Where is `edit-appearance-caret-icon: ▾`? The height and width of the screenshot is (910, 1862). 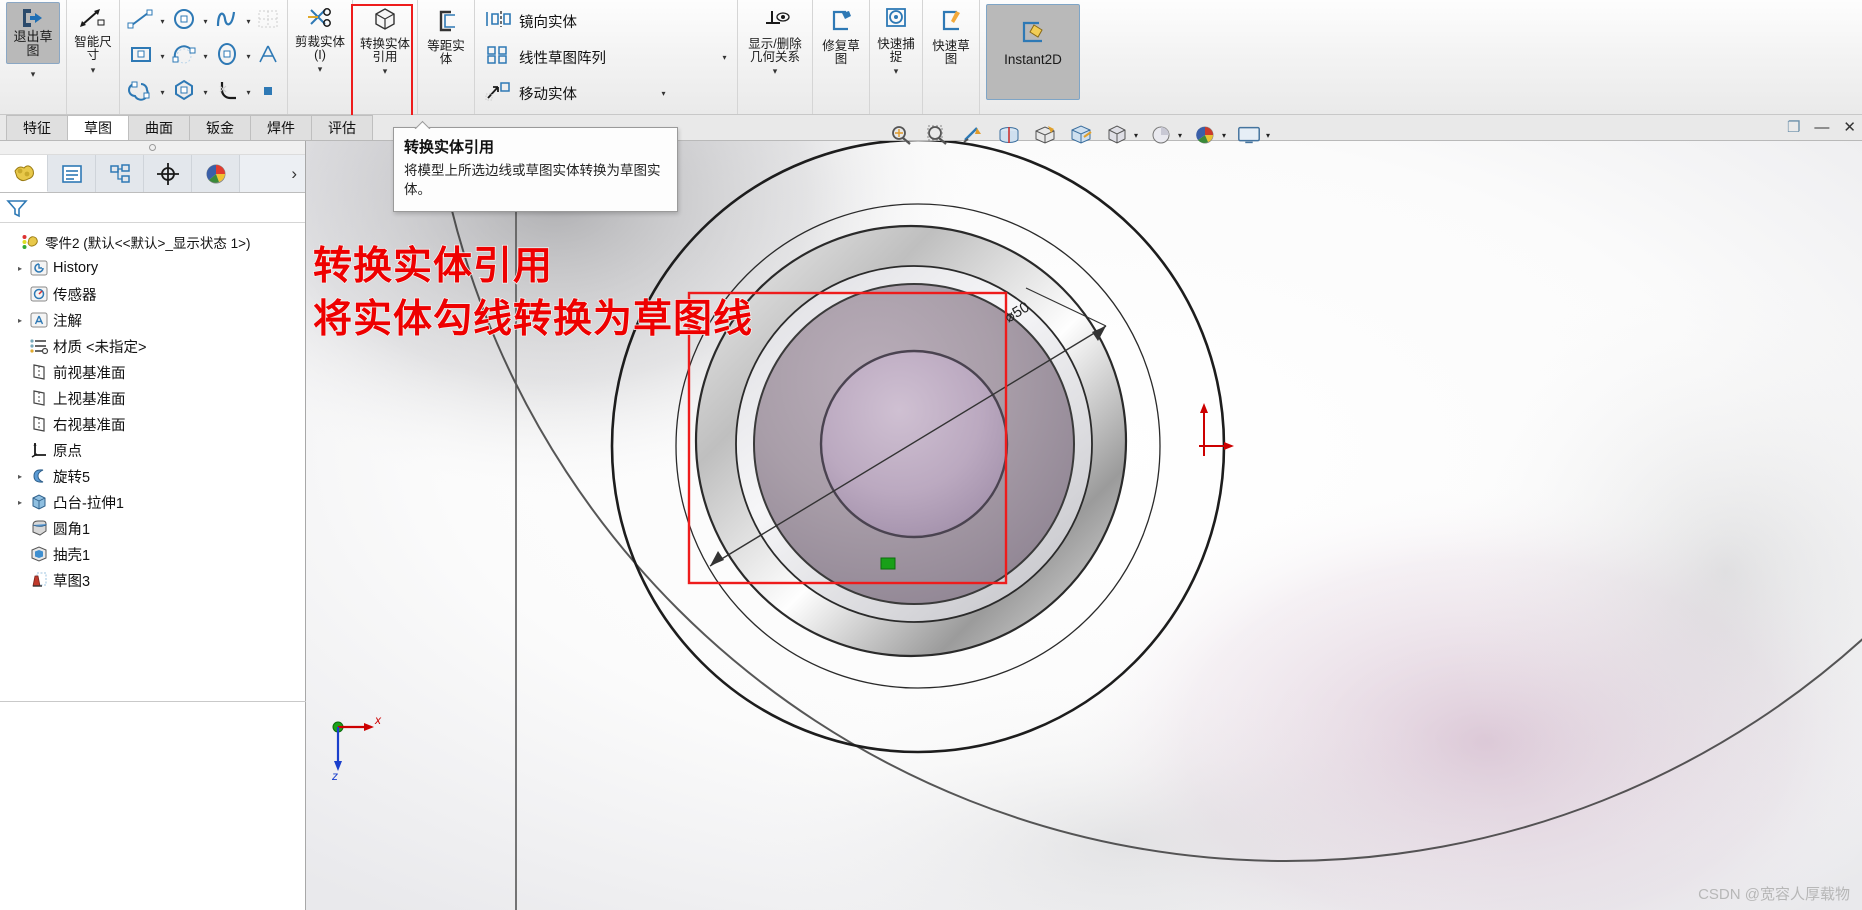 edit-appearance-caret-icon: ▾ is located at coordinates (1180, 135).